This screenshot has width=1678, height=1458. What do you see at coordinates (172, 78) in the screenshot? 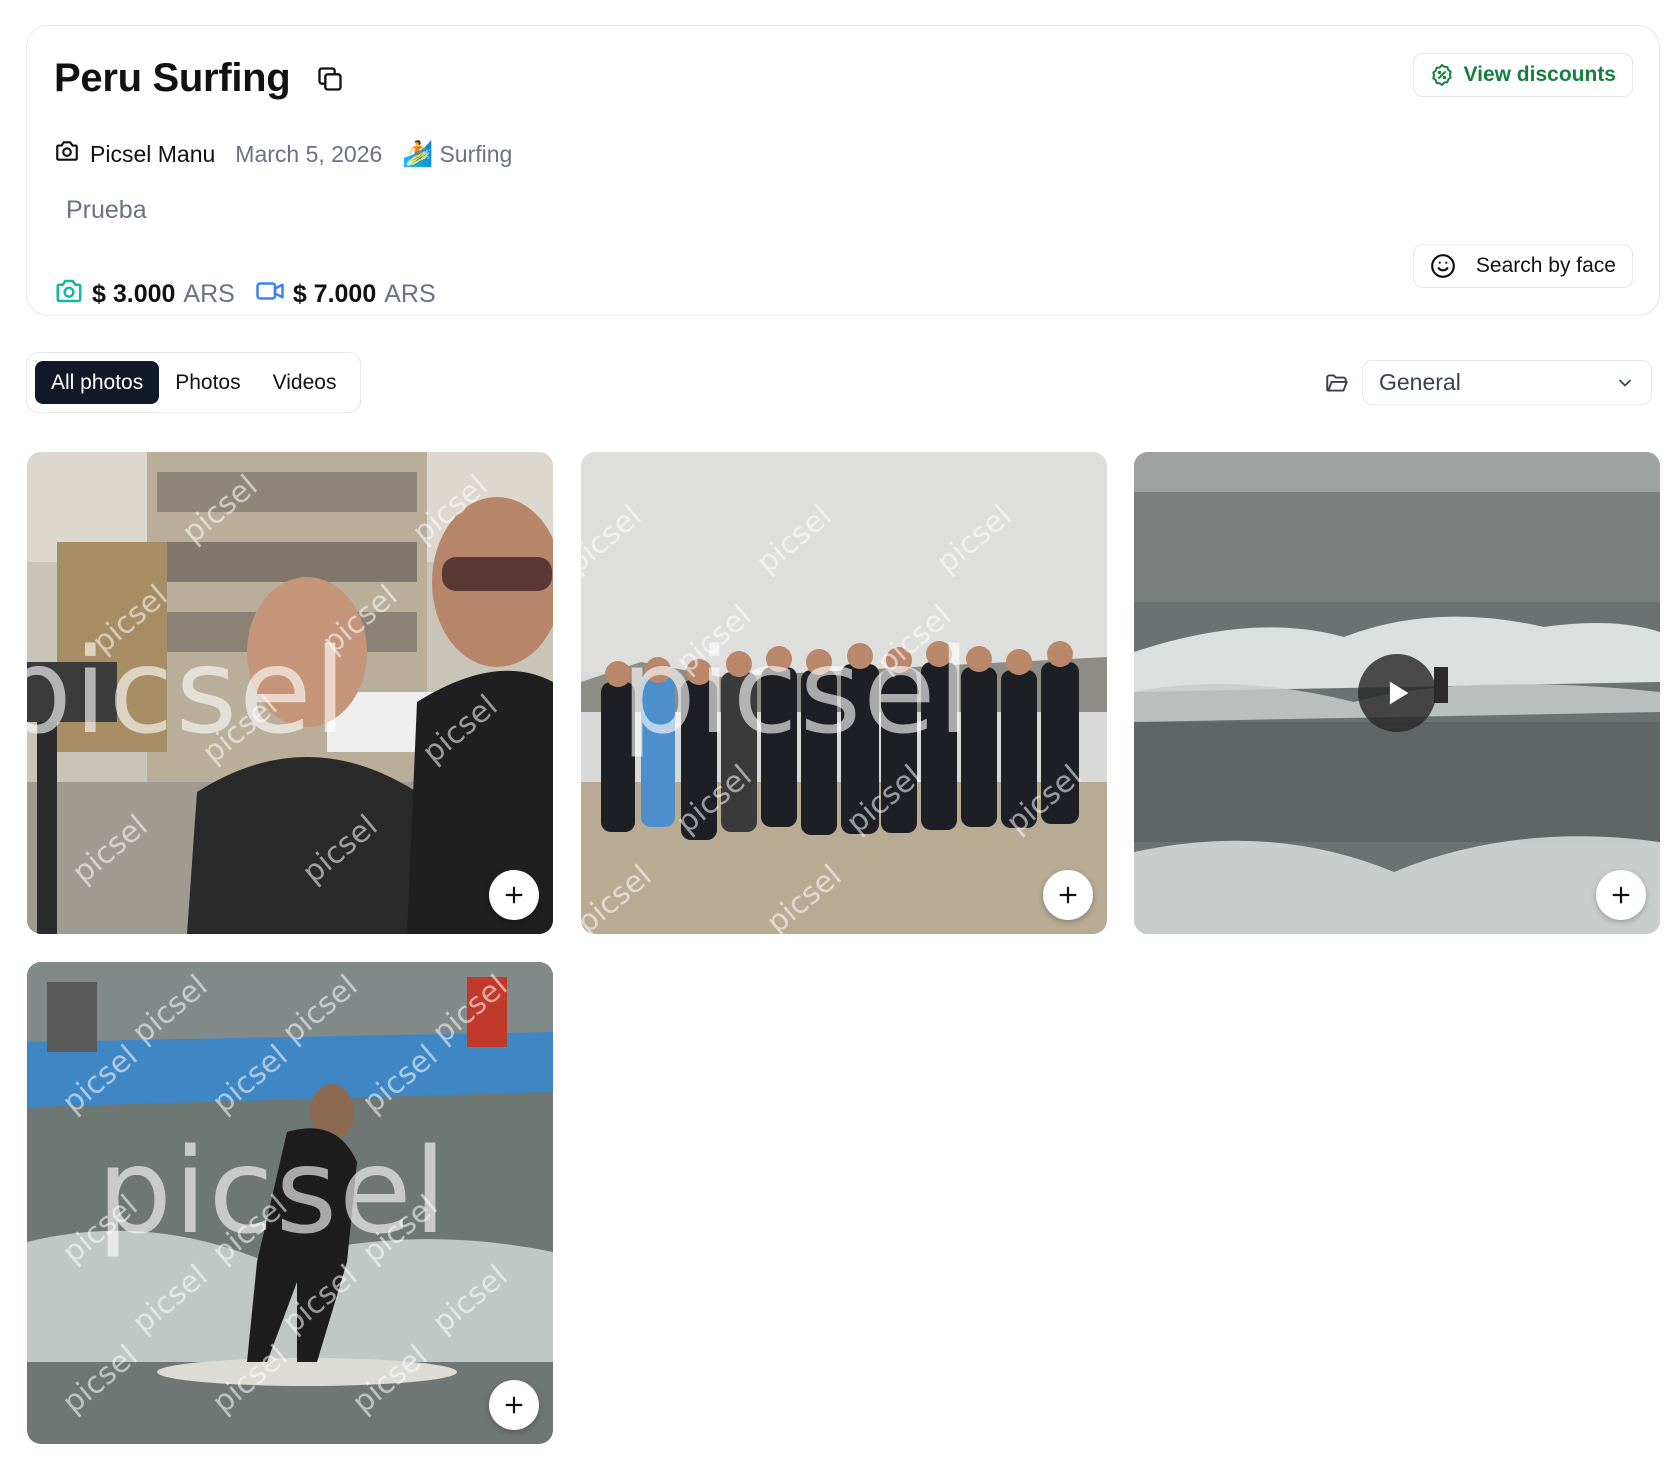
I see `event-title: Peru Surfing` at bounding box center [172, 78].